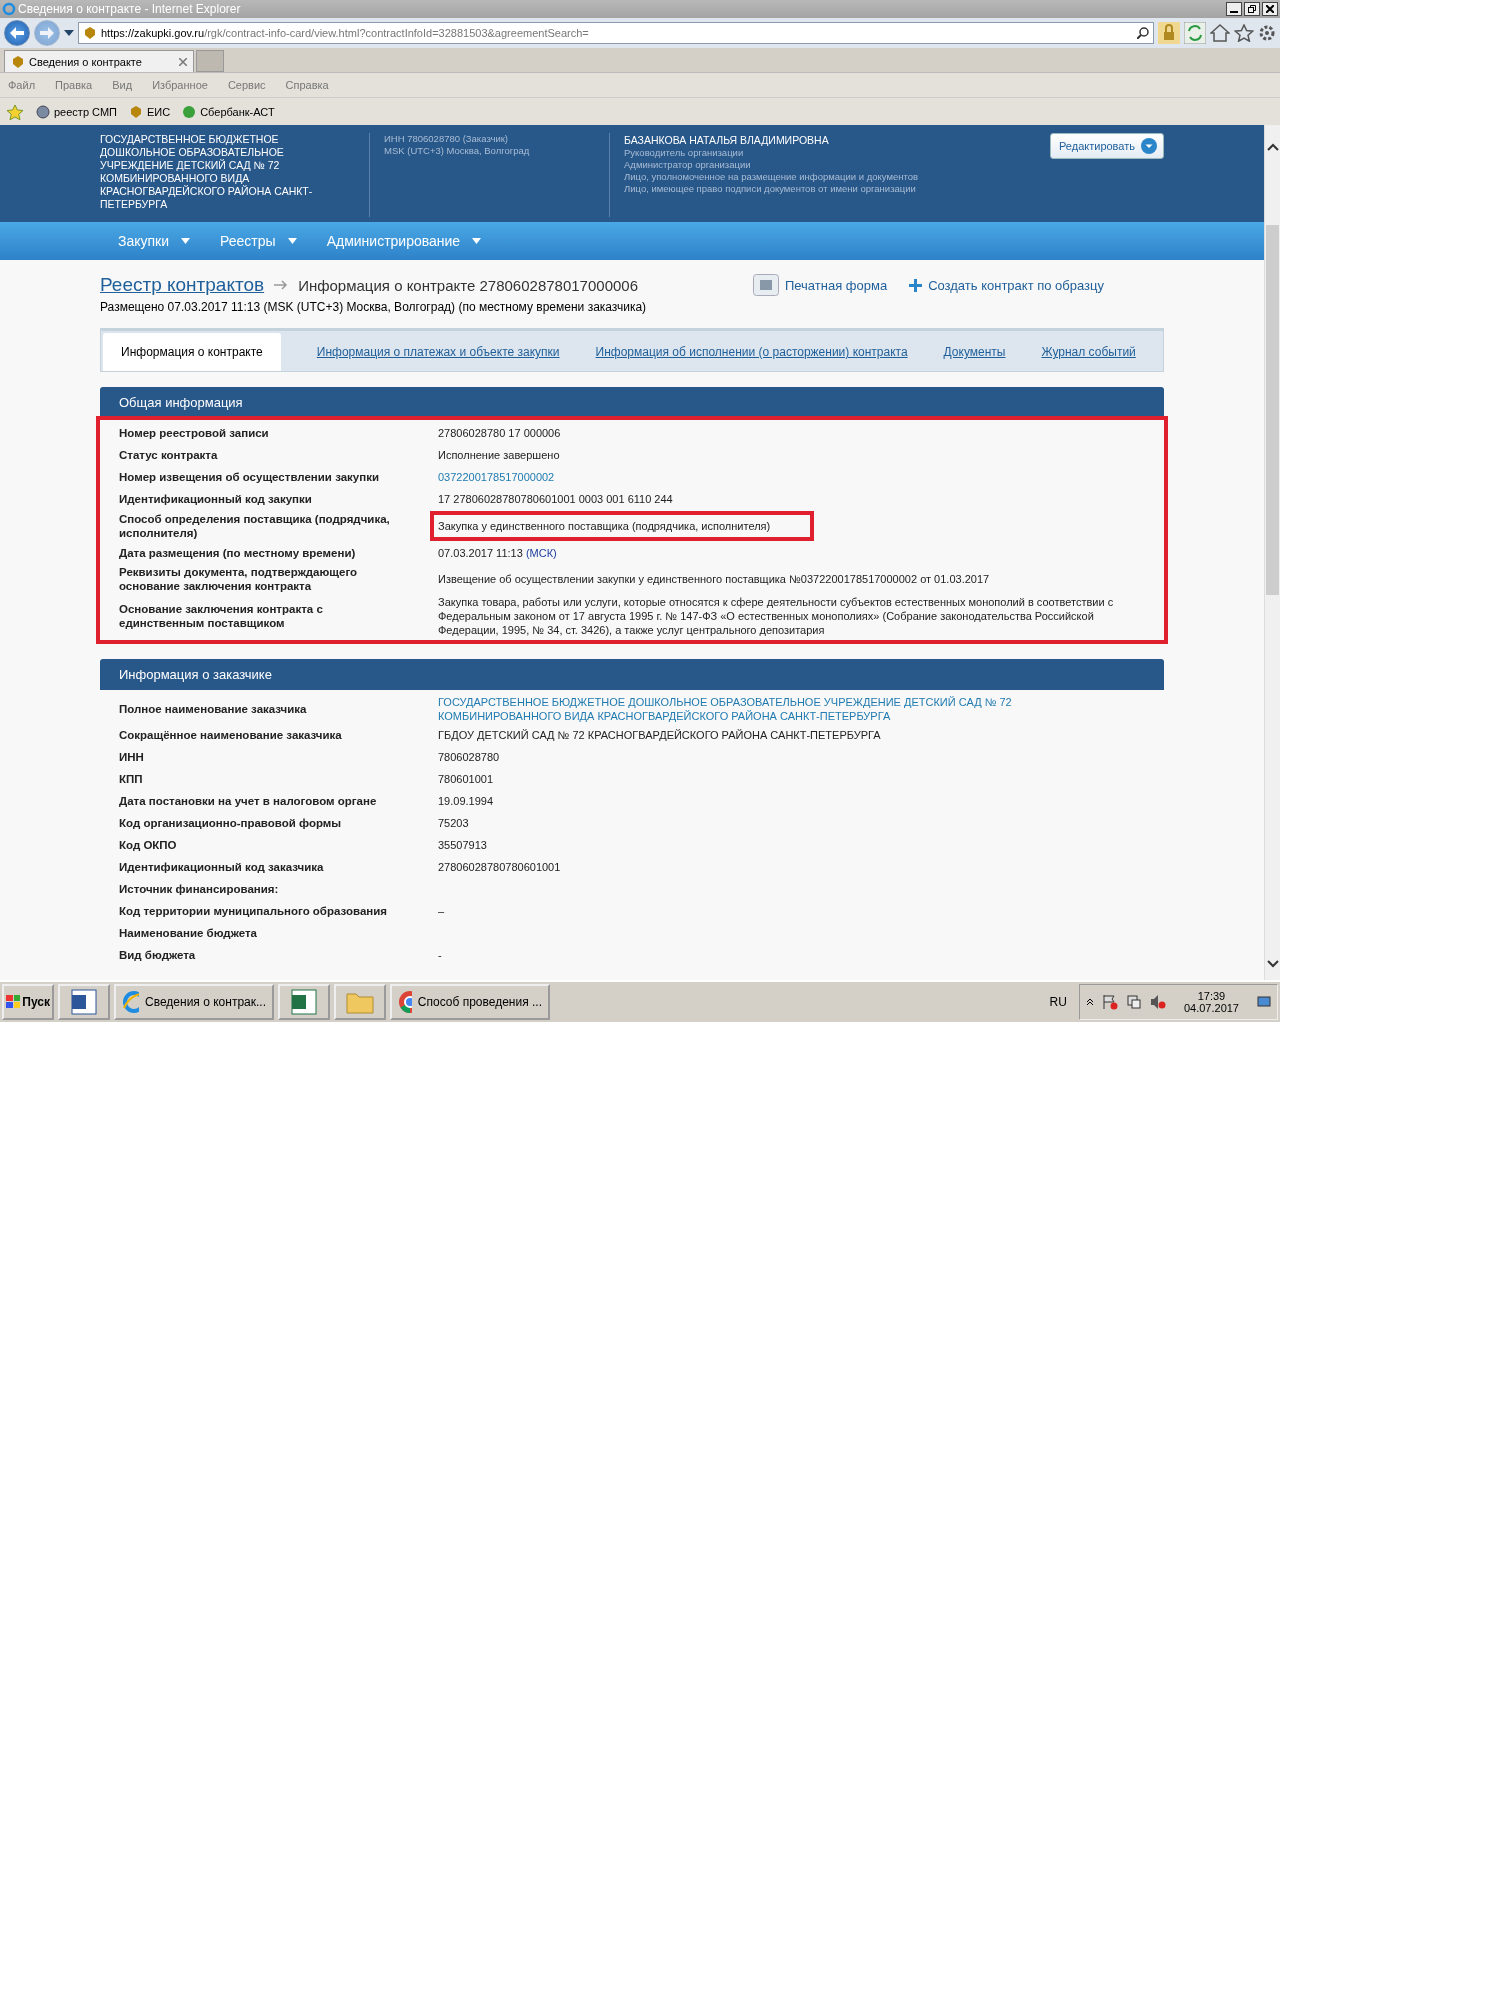  Describe the element at coordinates (1234, 9) in the screenshot. I see `minimize-button` at that location.